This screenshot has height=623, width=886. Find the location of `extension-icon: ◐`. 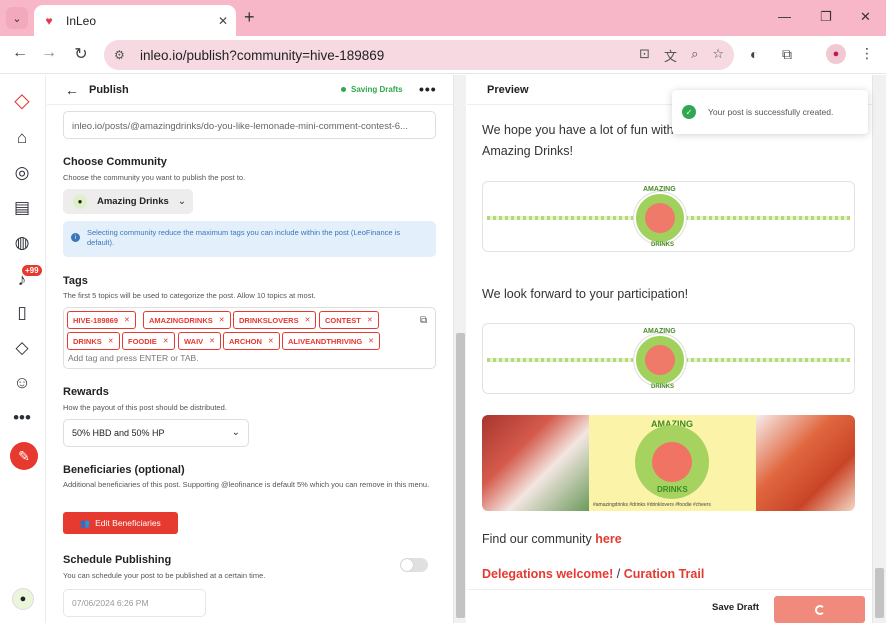

extension-icon: ◐ is located at coordinates (754, 54).